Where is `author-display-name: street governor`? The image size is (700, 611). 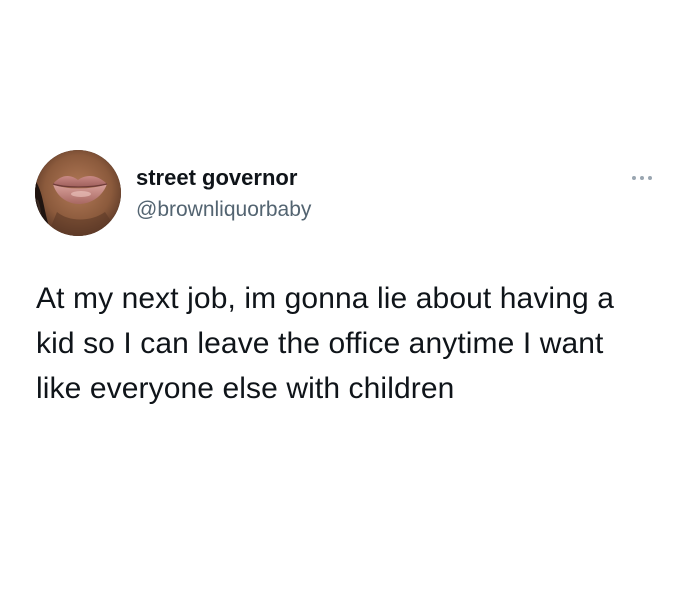 author-display-name: street governor is located at coordinates (216, 178).